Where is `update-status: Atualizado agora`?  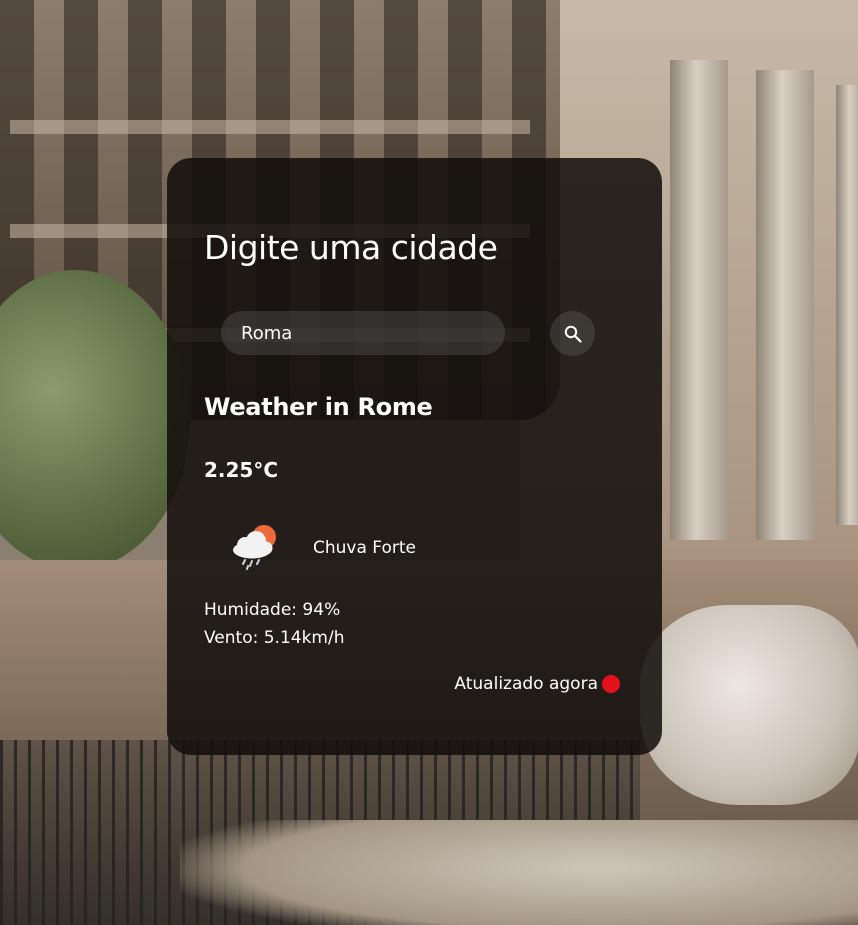 update-status: Atualizado agora is located at coordinates (537, 684).